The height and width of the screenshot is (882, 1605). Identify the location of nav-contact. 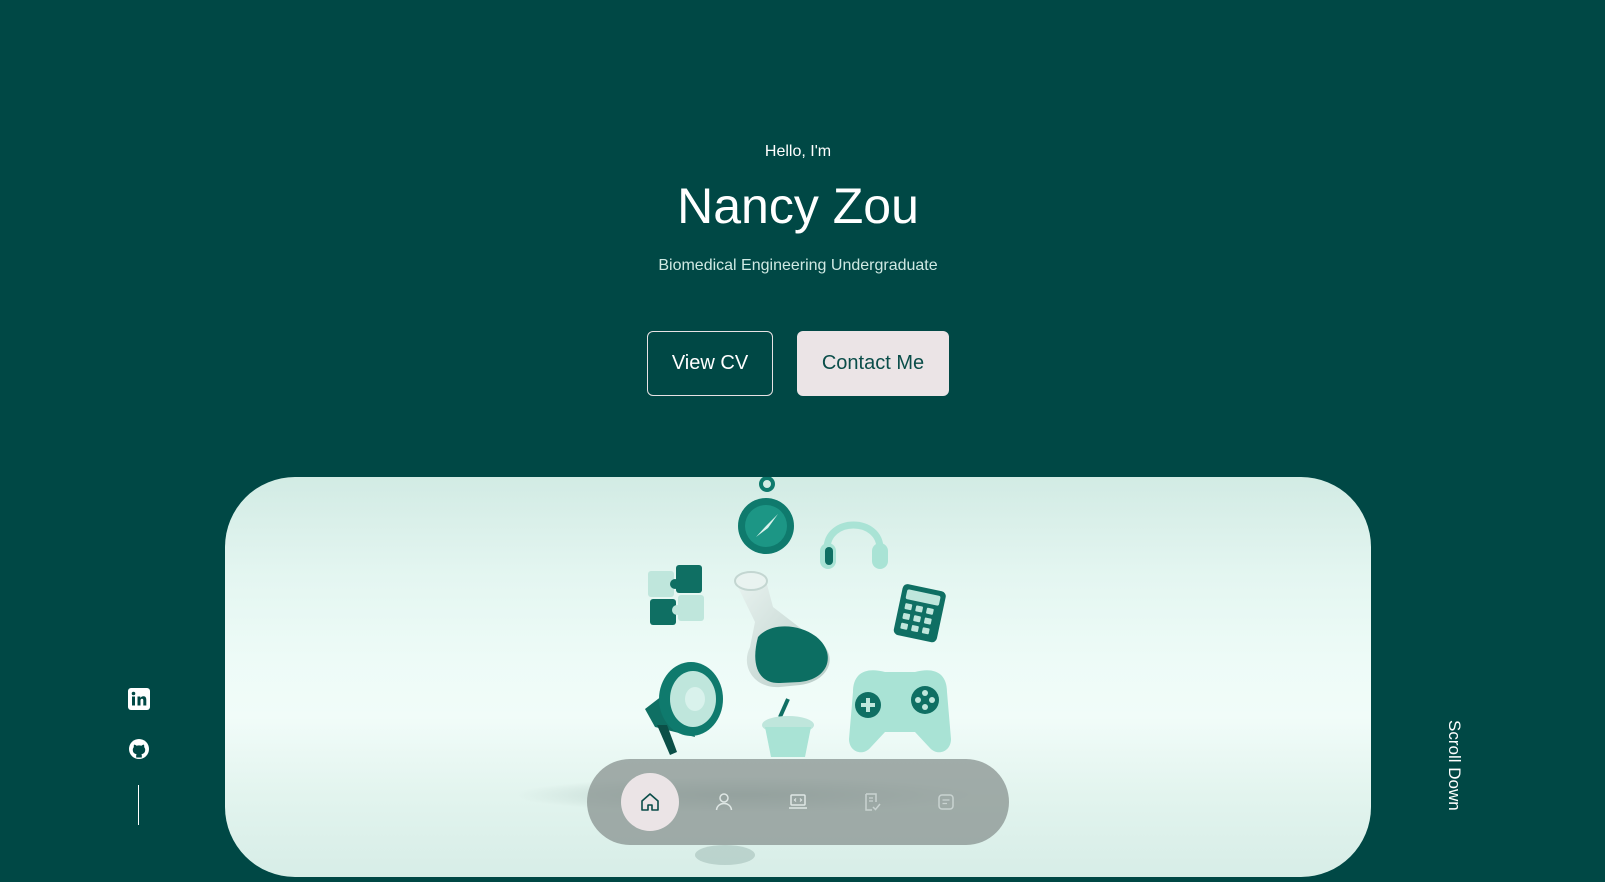
(946, 802).